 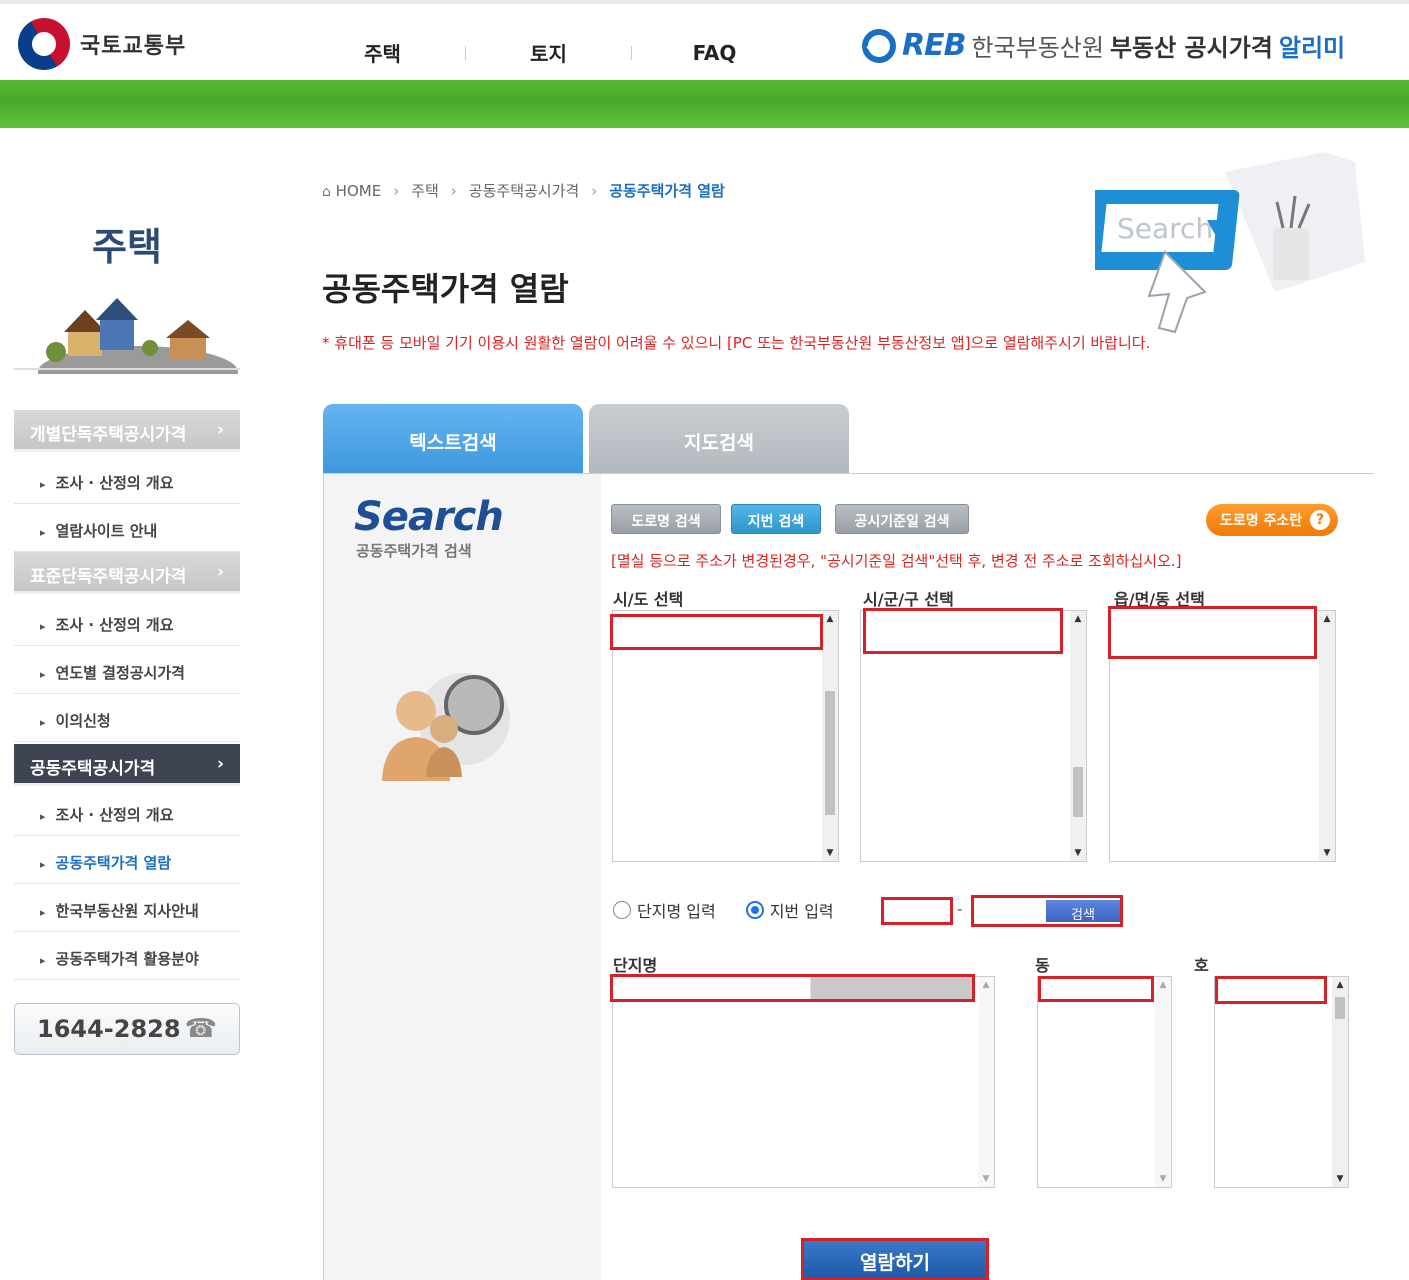 I want to click on tab-text-search: 텍스트검색, so click(x=453, y=439).